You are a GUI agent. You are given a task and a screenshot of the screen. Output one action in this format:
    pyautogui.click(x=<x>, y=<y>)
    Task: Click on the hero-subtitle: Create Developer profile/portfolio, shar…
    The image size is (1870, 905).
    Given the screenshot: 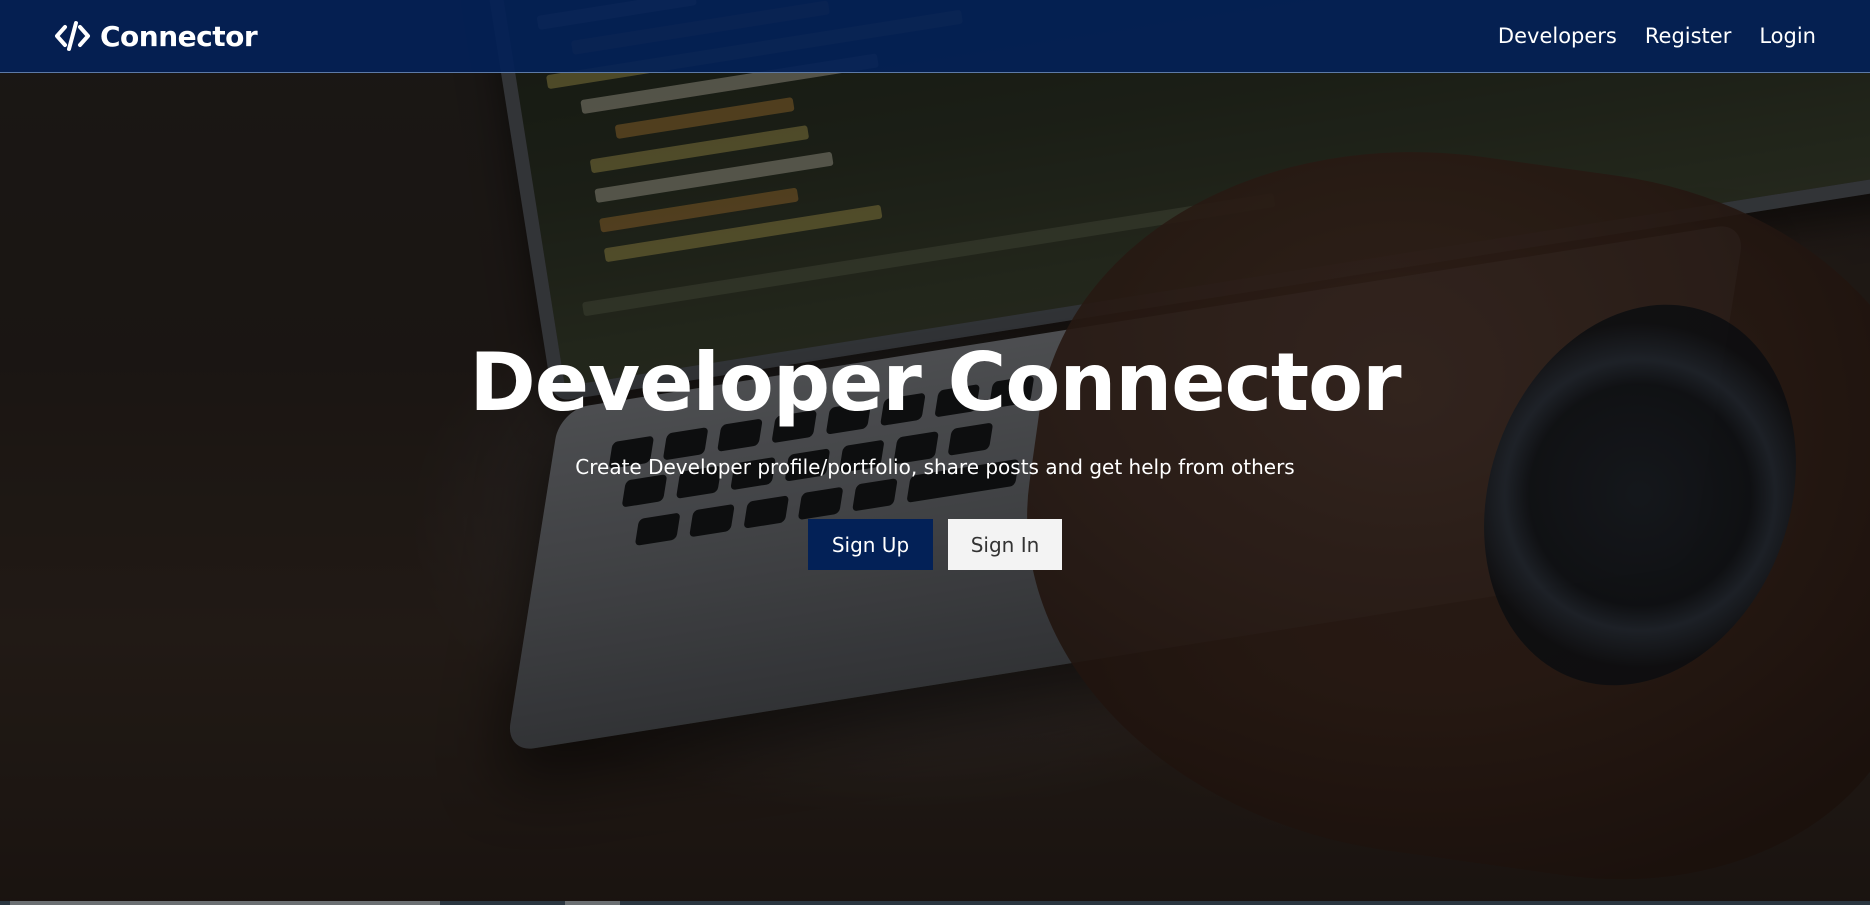 What is the action you would take?
    pyautogui.click(x=935, y=467)
    